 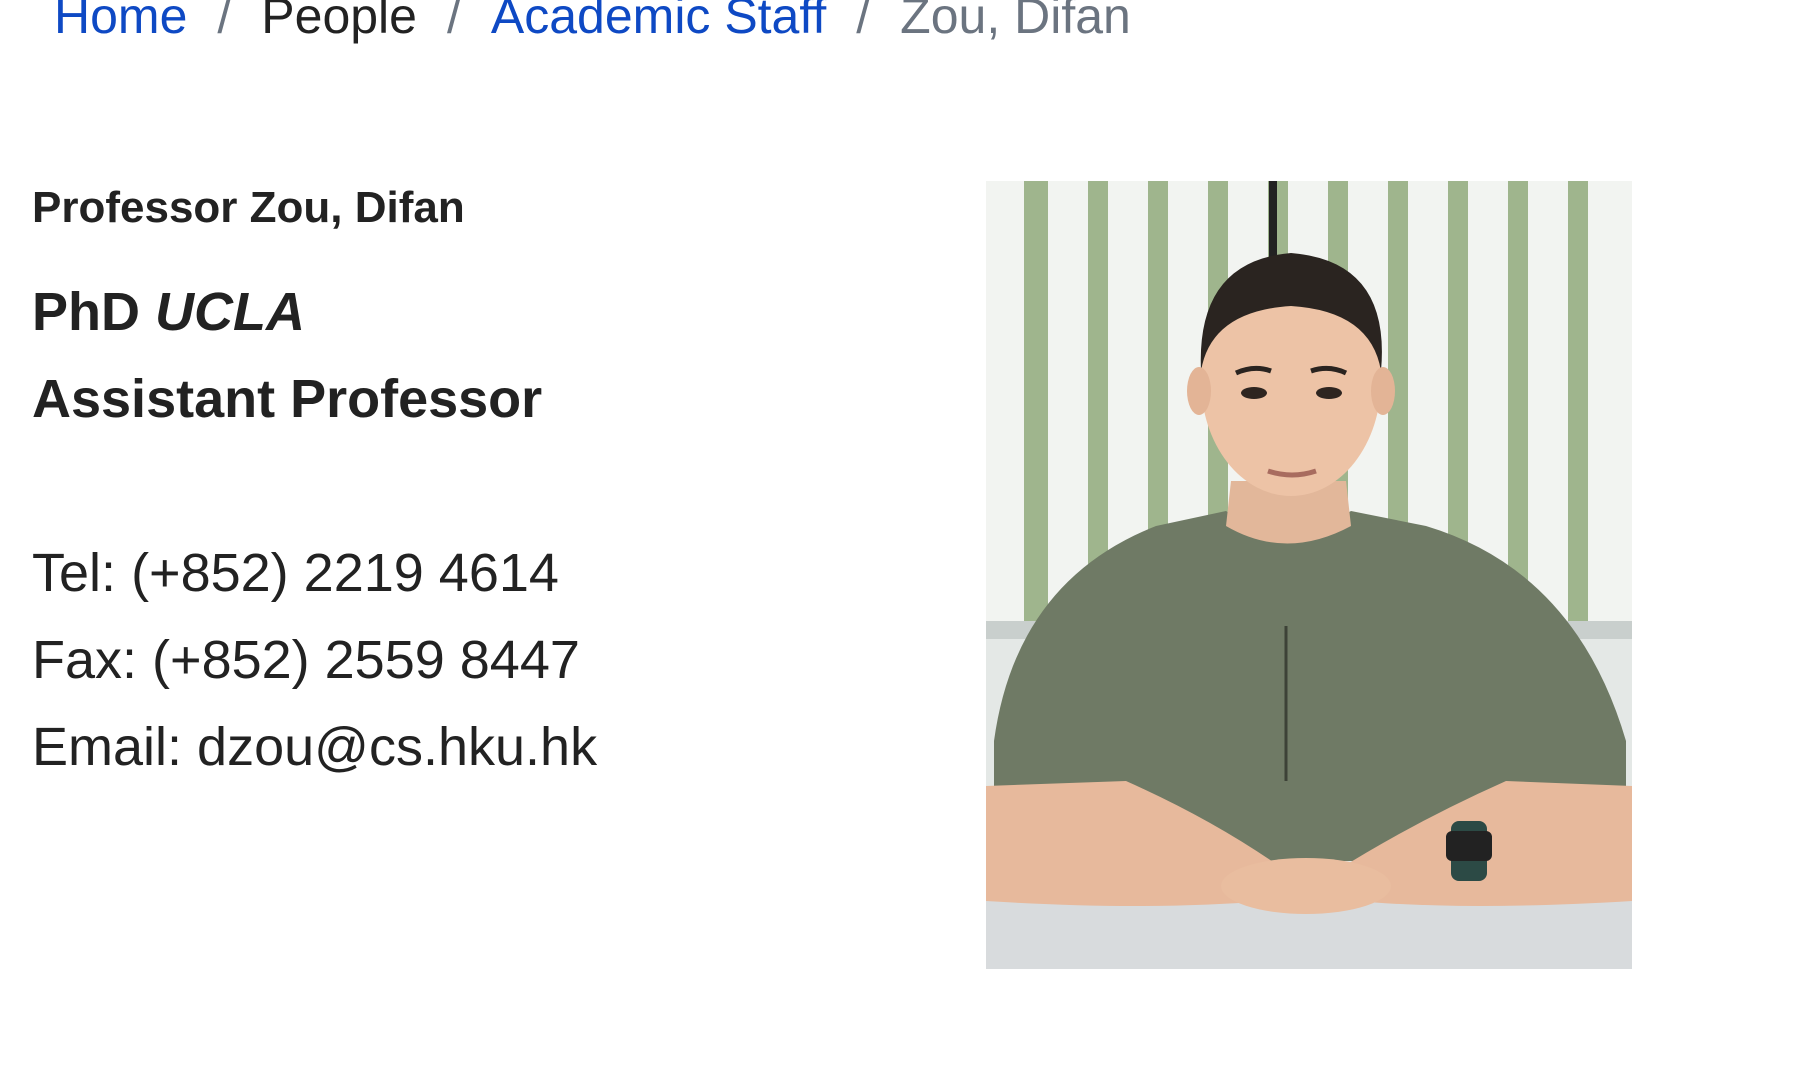 I want to click on contact-fax: Fax: (+852) 2559 8447, so click(x=306, y=660).